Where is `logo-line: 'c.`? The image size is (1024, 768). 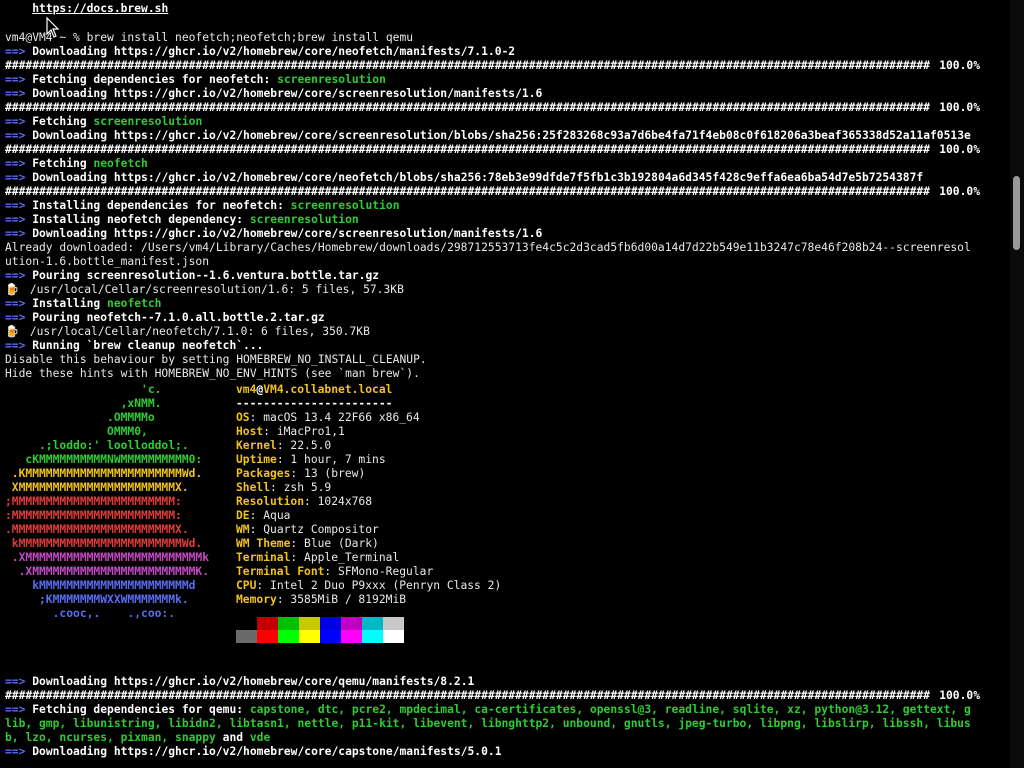
logo-line: 'c. is located at coordinates (83, 389).